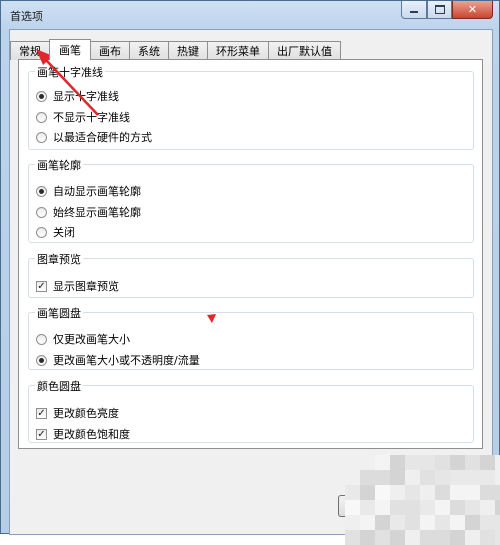  Describe the element at coordinates (211, 318) in the screenshot. I see `arrow-marker-icon` at that location.